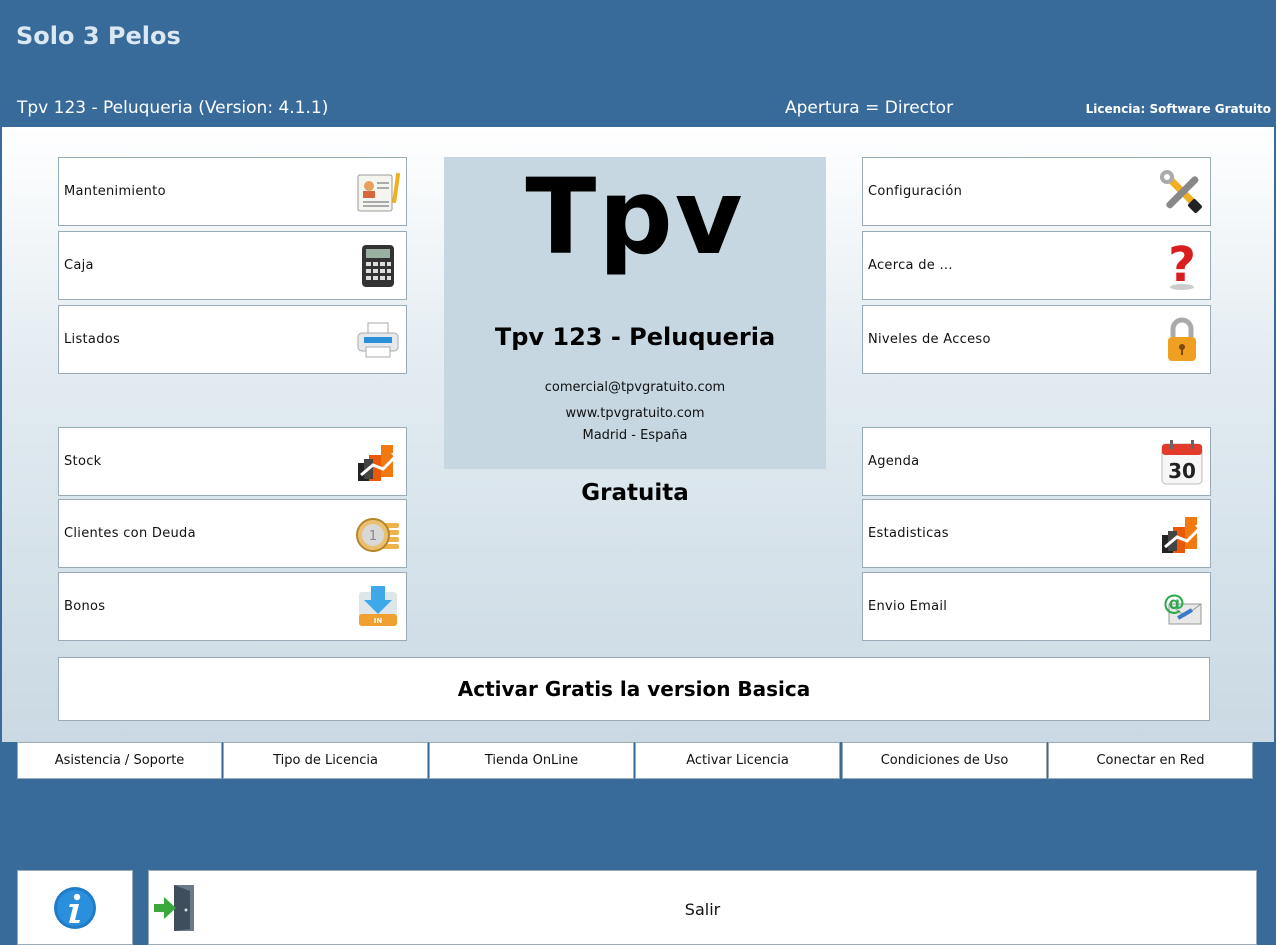  Describe the element at coordinates (232, 191) in the screenshot. I see `menu-mantenimiento-button: Mantenimiento` at that location.